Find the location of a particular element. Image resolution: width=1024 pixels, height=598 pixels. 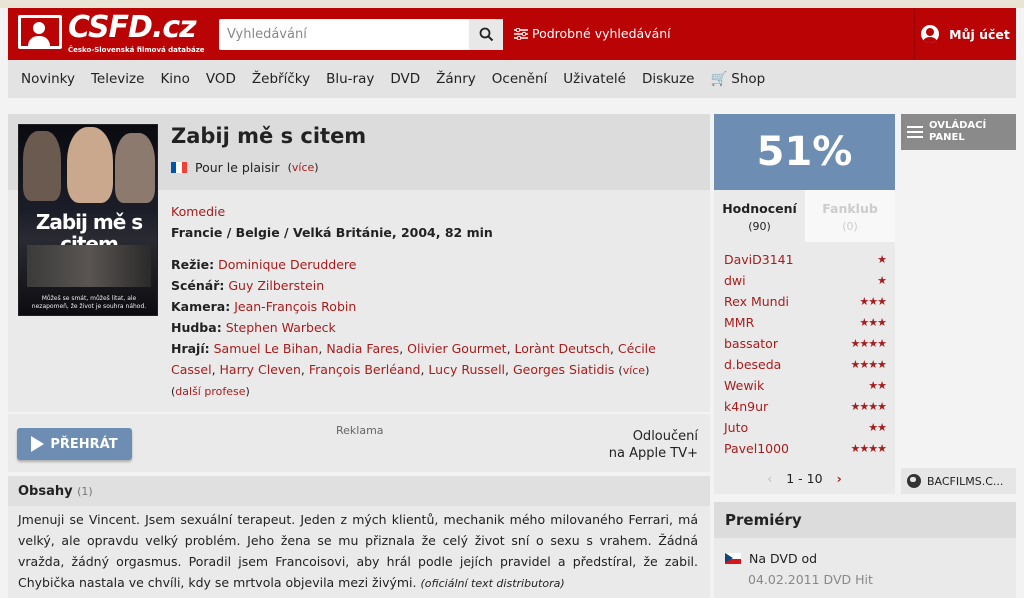

user-name: k4n9ur is located at coordinates (746, 406).